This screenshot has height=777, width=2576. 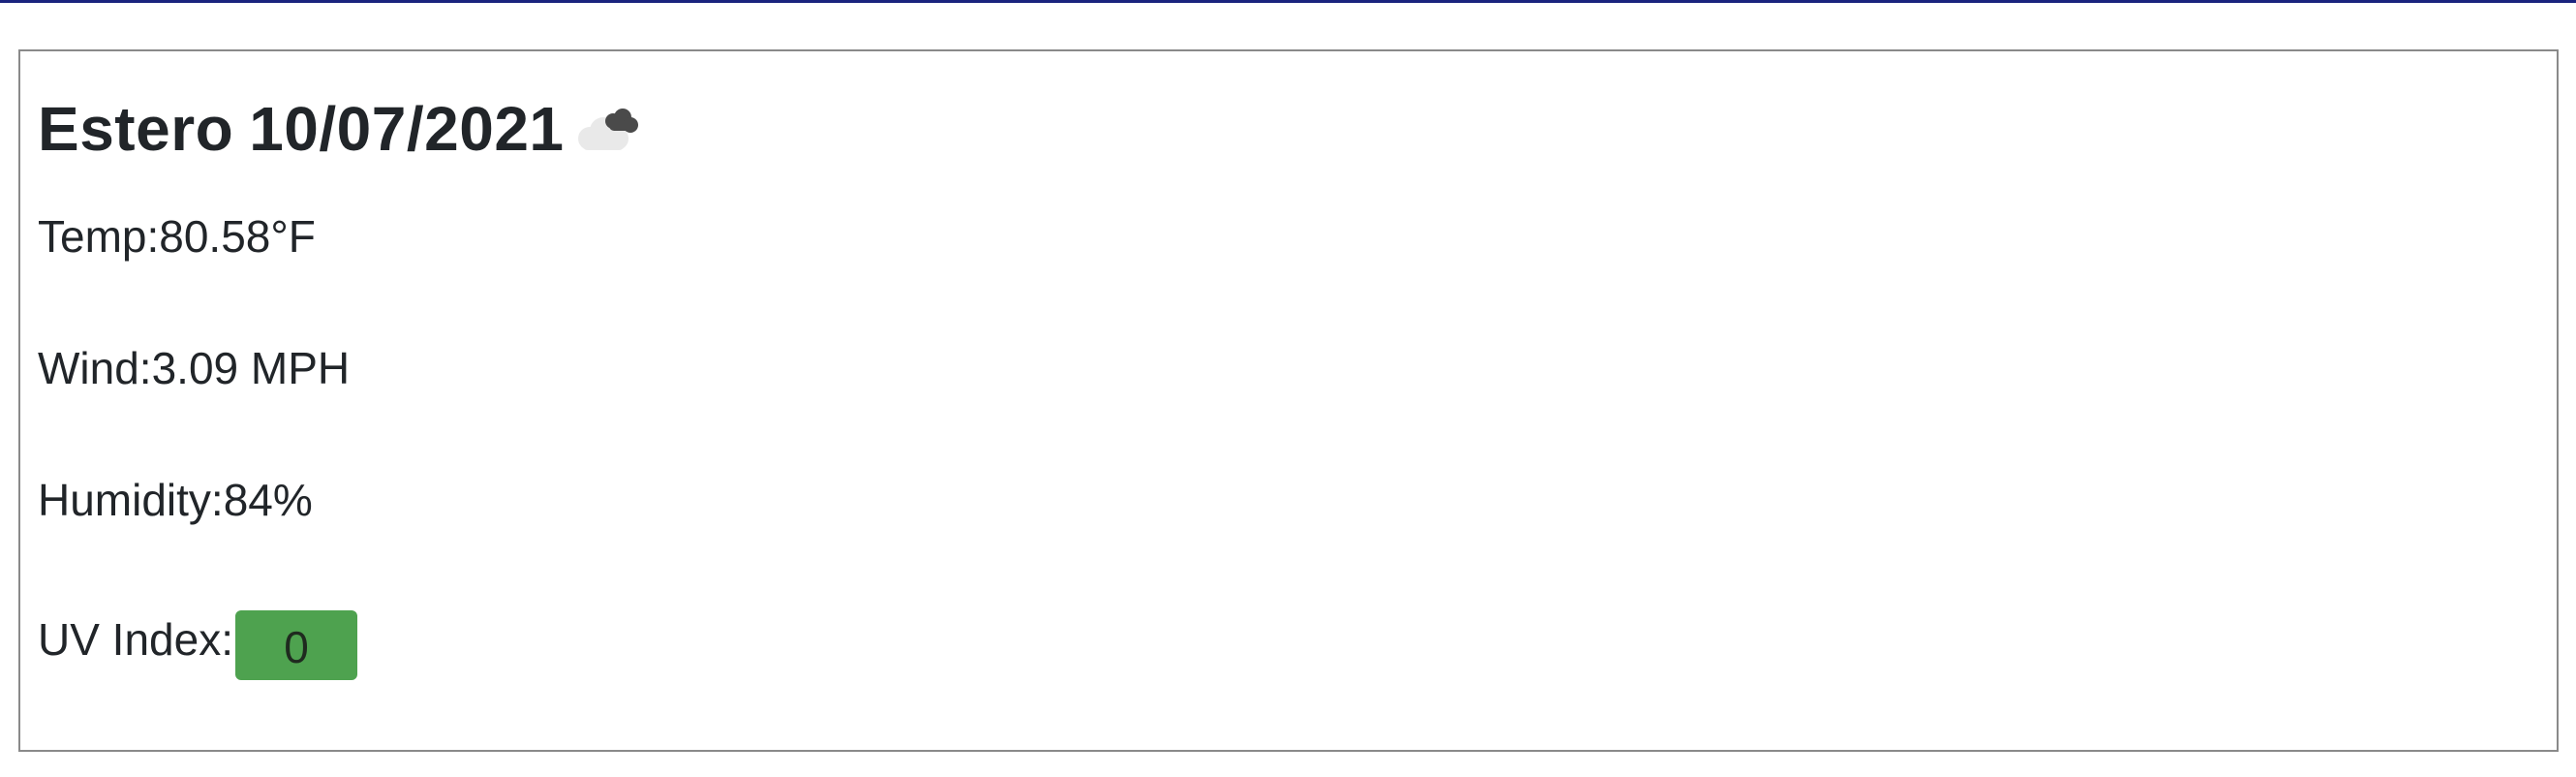 What do you see at coordinates (131, 500) in the screenshot?
I see `humidity-label: Humidity:` at bounding box center [131, 500].